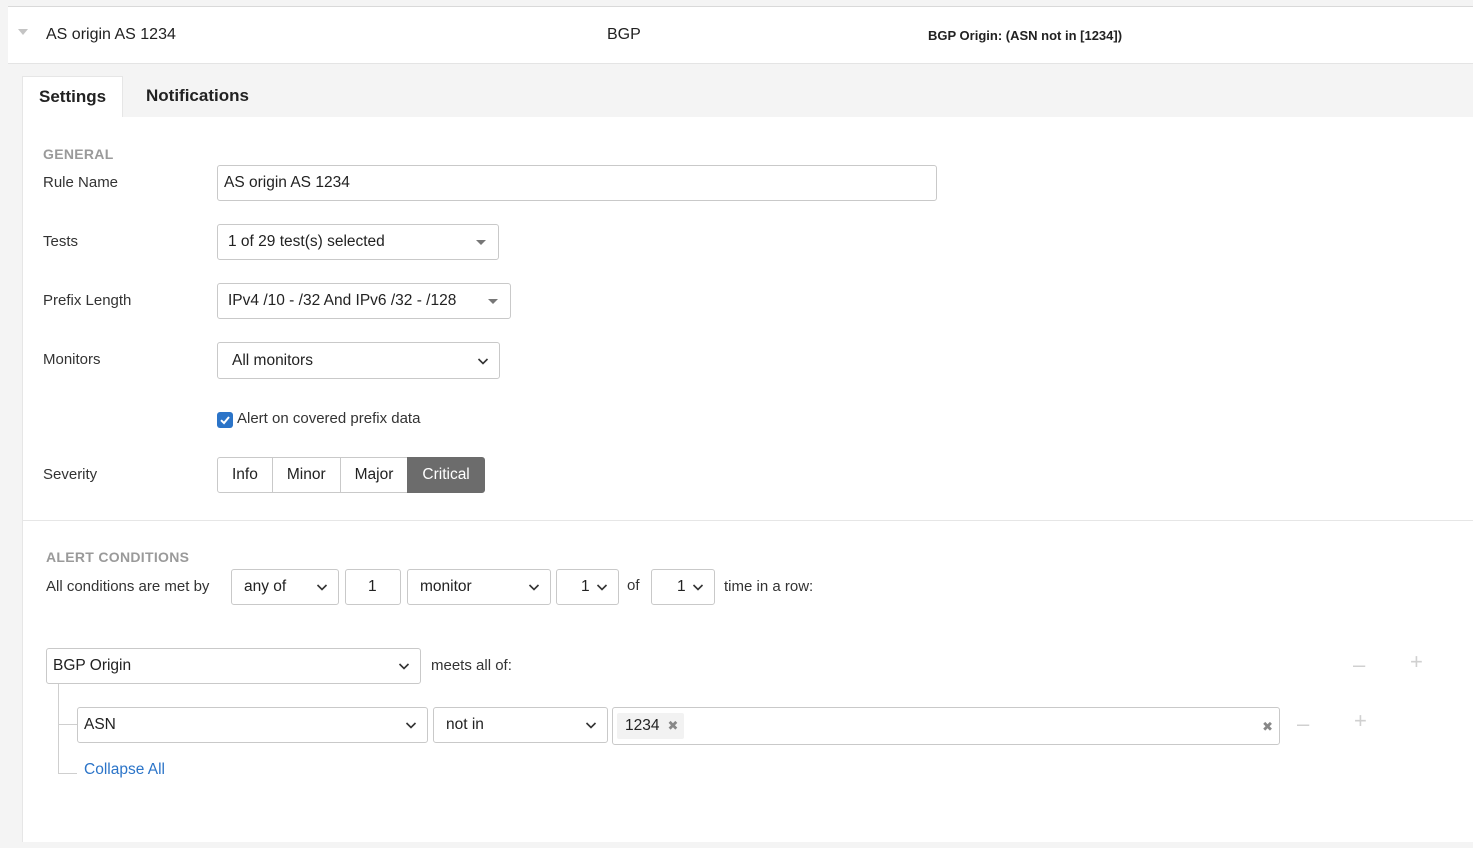 This screenshot has width=1473, height=848. Describe the element at coordinates (329, 418) in the screenshot. I see `covered-prefix-label: Alert on covered prefix data` at that location.